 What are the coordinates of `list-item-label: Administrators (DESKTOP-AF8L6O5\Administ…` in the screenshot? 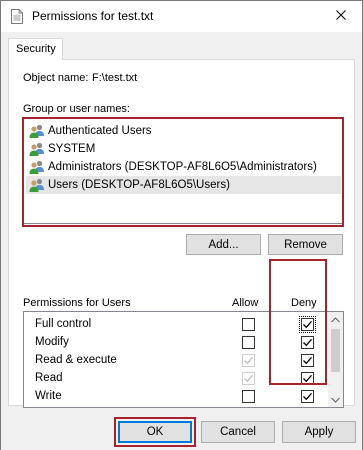 It's located at (182, 167).